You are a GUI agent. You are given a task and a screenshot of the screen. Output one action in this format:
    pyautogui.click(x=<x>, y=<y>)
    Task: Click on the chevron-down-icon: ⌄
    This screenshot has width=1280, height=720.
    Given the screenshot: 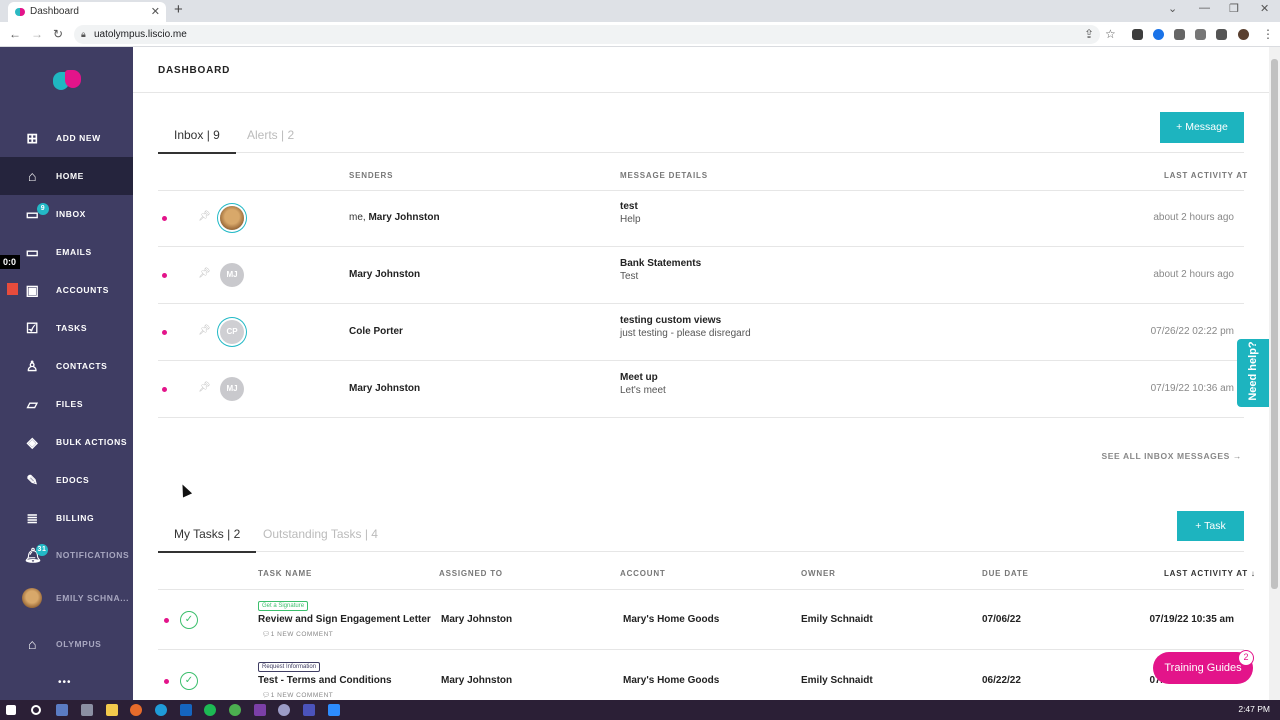 What is the action you would take?
    pyautogui.click(x=1172, y=8)
    